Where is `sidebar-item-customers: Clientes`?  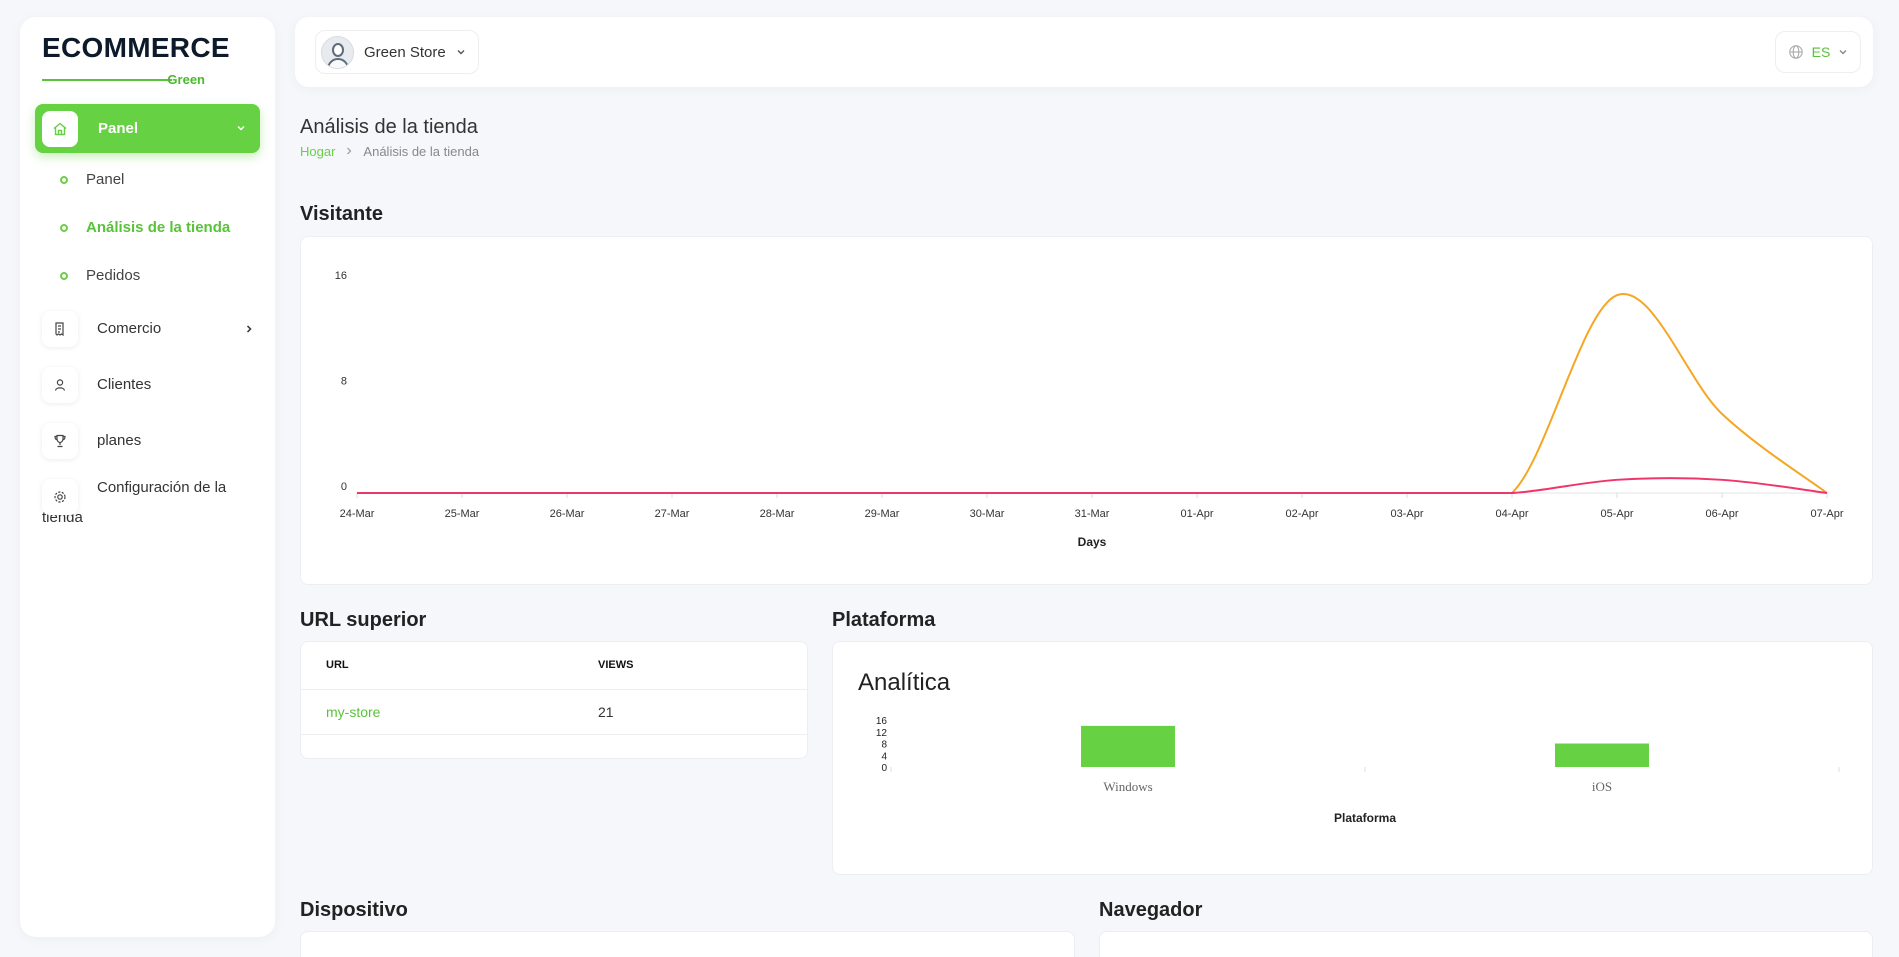
sidebar-item-customers: Clientes is located at coordinates (151, 385).